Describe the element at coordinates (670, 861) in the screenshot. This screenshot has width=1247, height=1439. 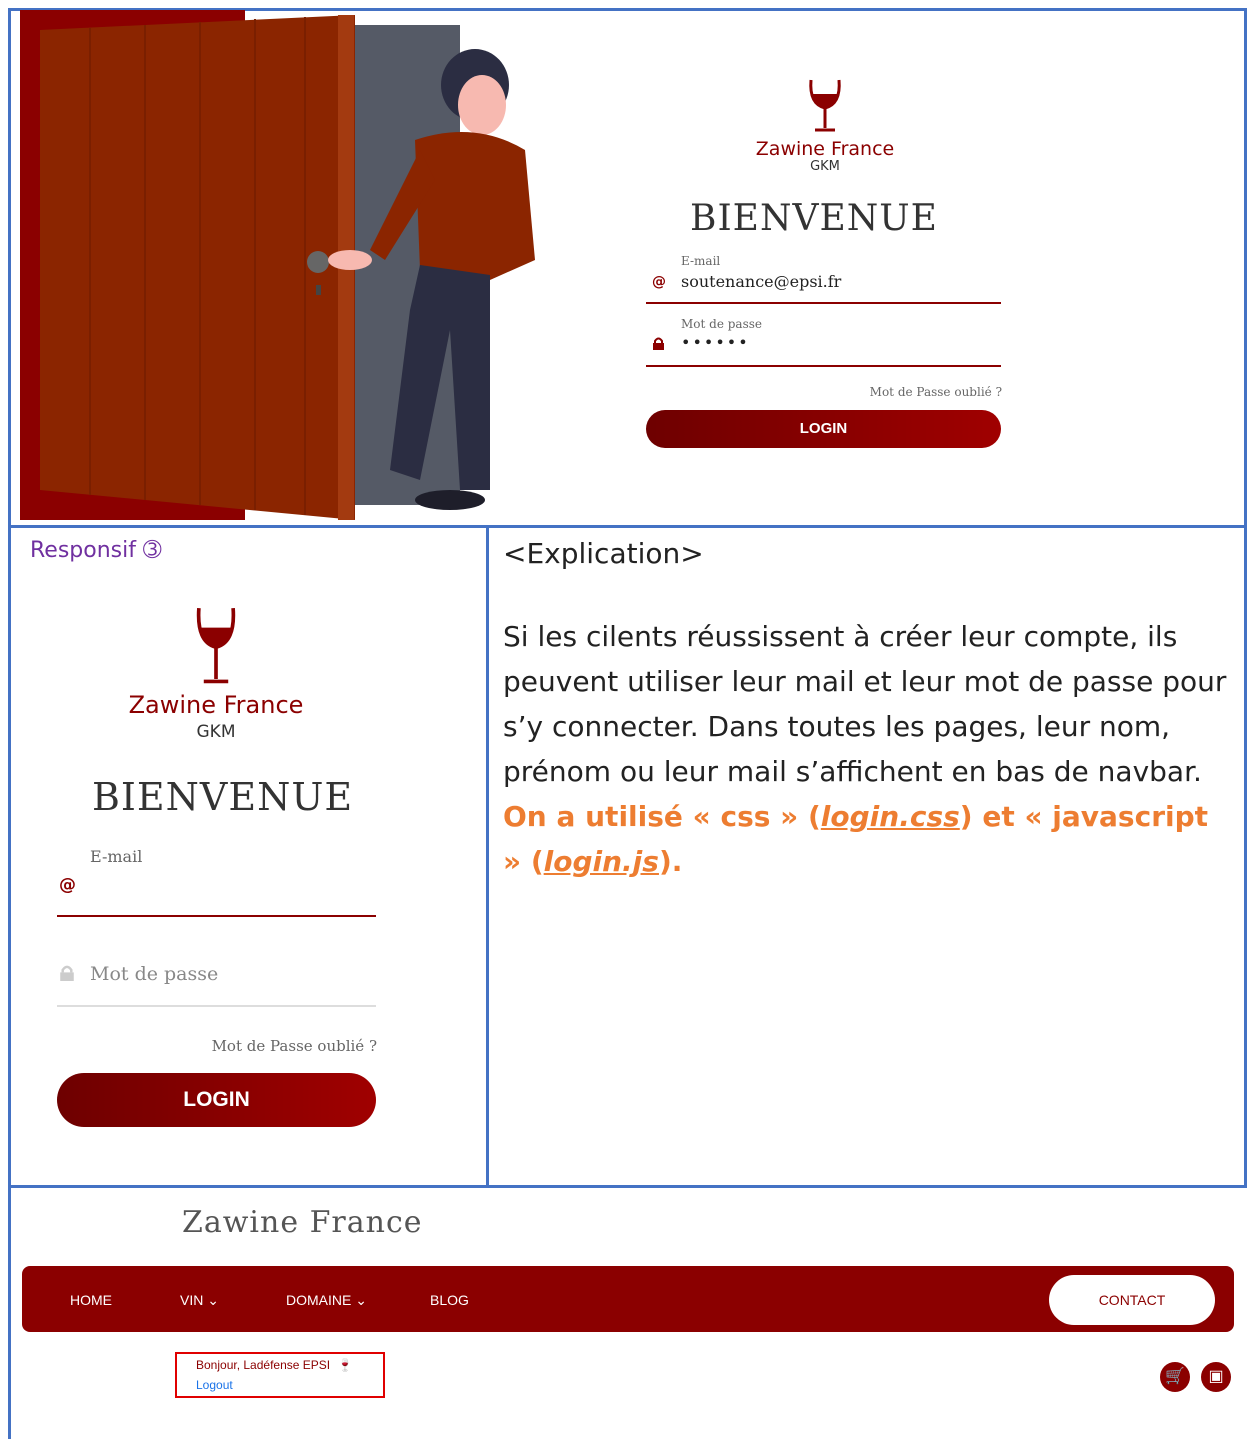
I see `explanation-tech-3: ).` at that location.